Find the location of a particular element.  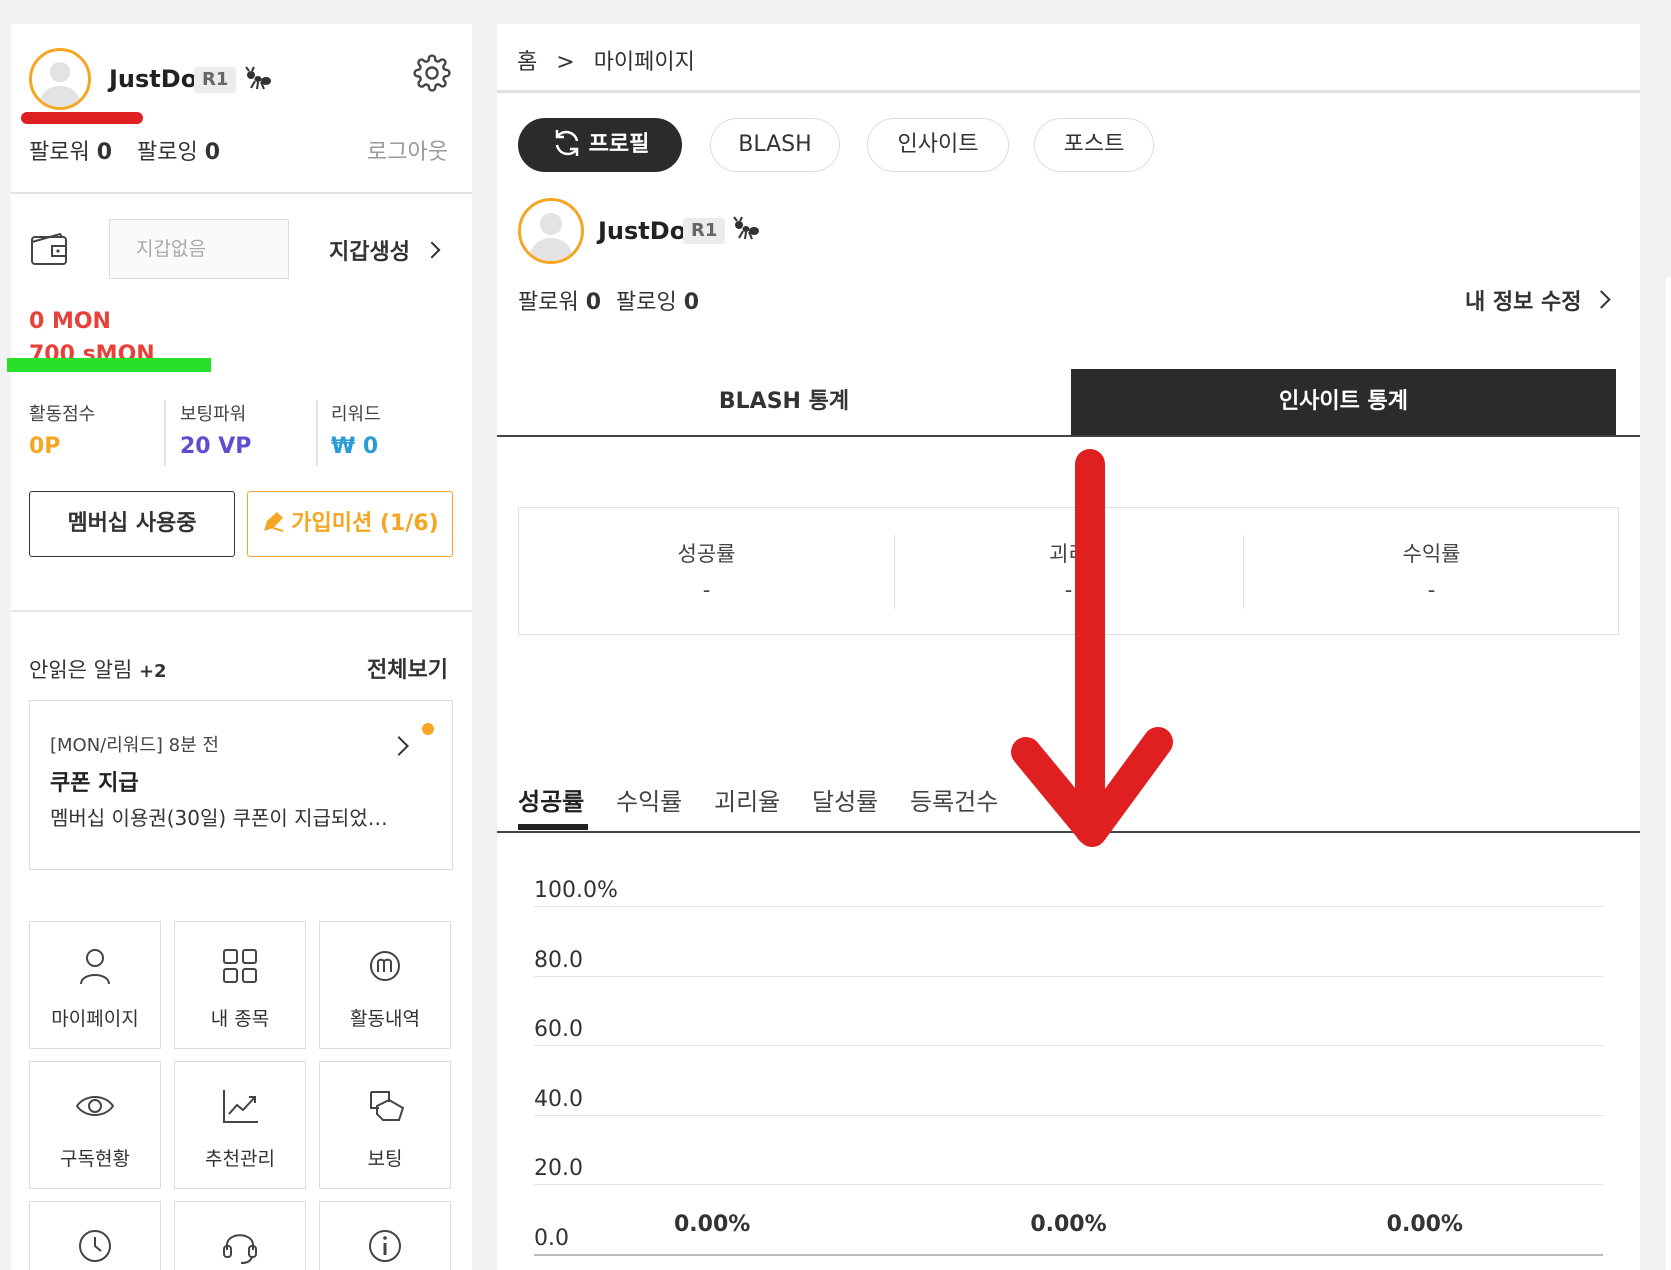

chevron-right-icon is located at coordinates (432, 250).